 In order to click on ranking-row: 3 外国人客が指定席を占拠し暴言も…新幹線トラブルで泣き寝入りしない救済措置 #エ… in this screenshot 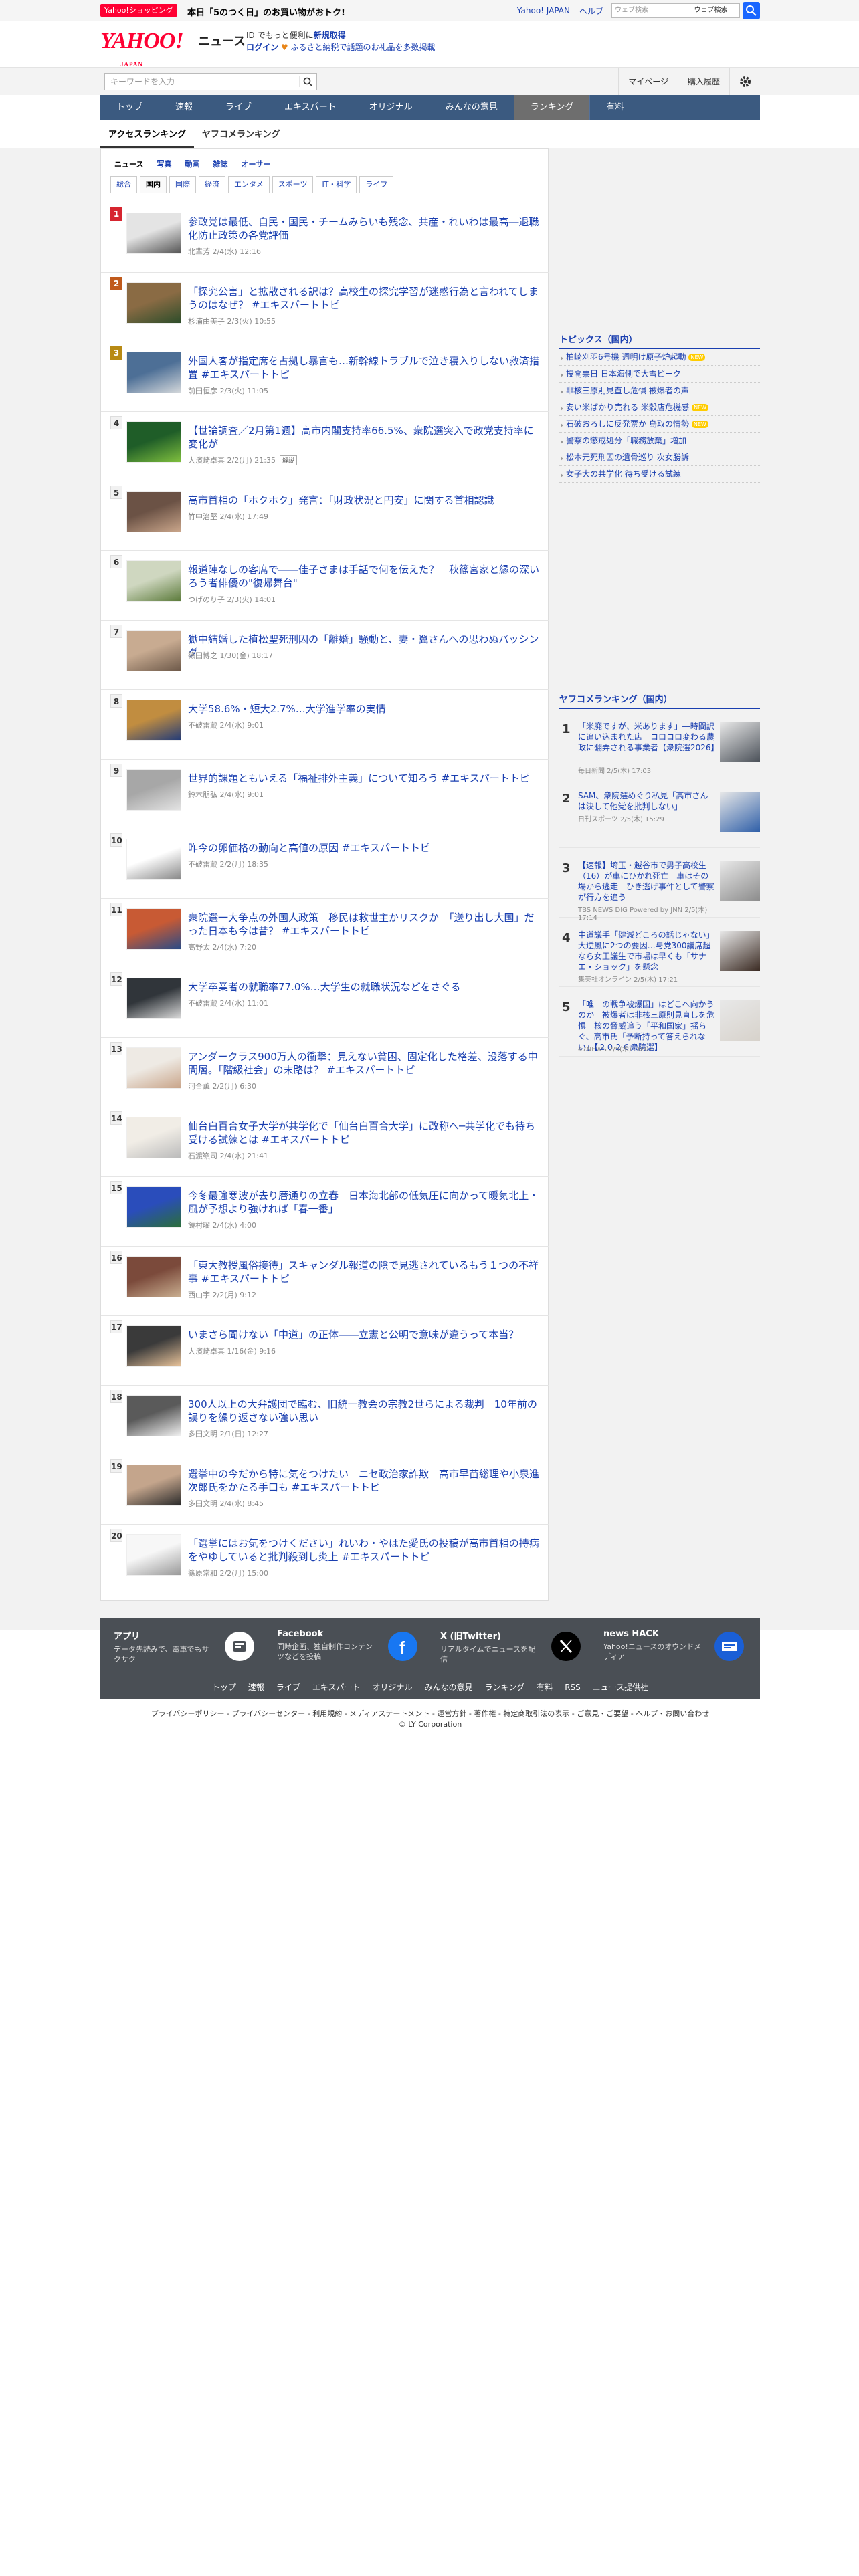, I will do `click(325, 376)`.